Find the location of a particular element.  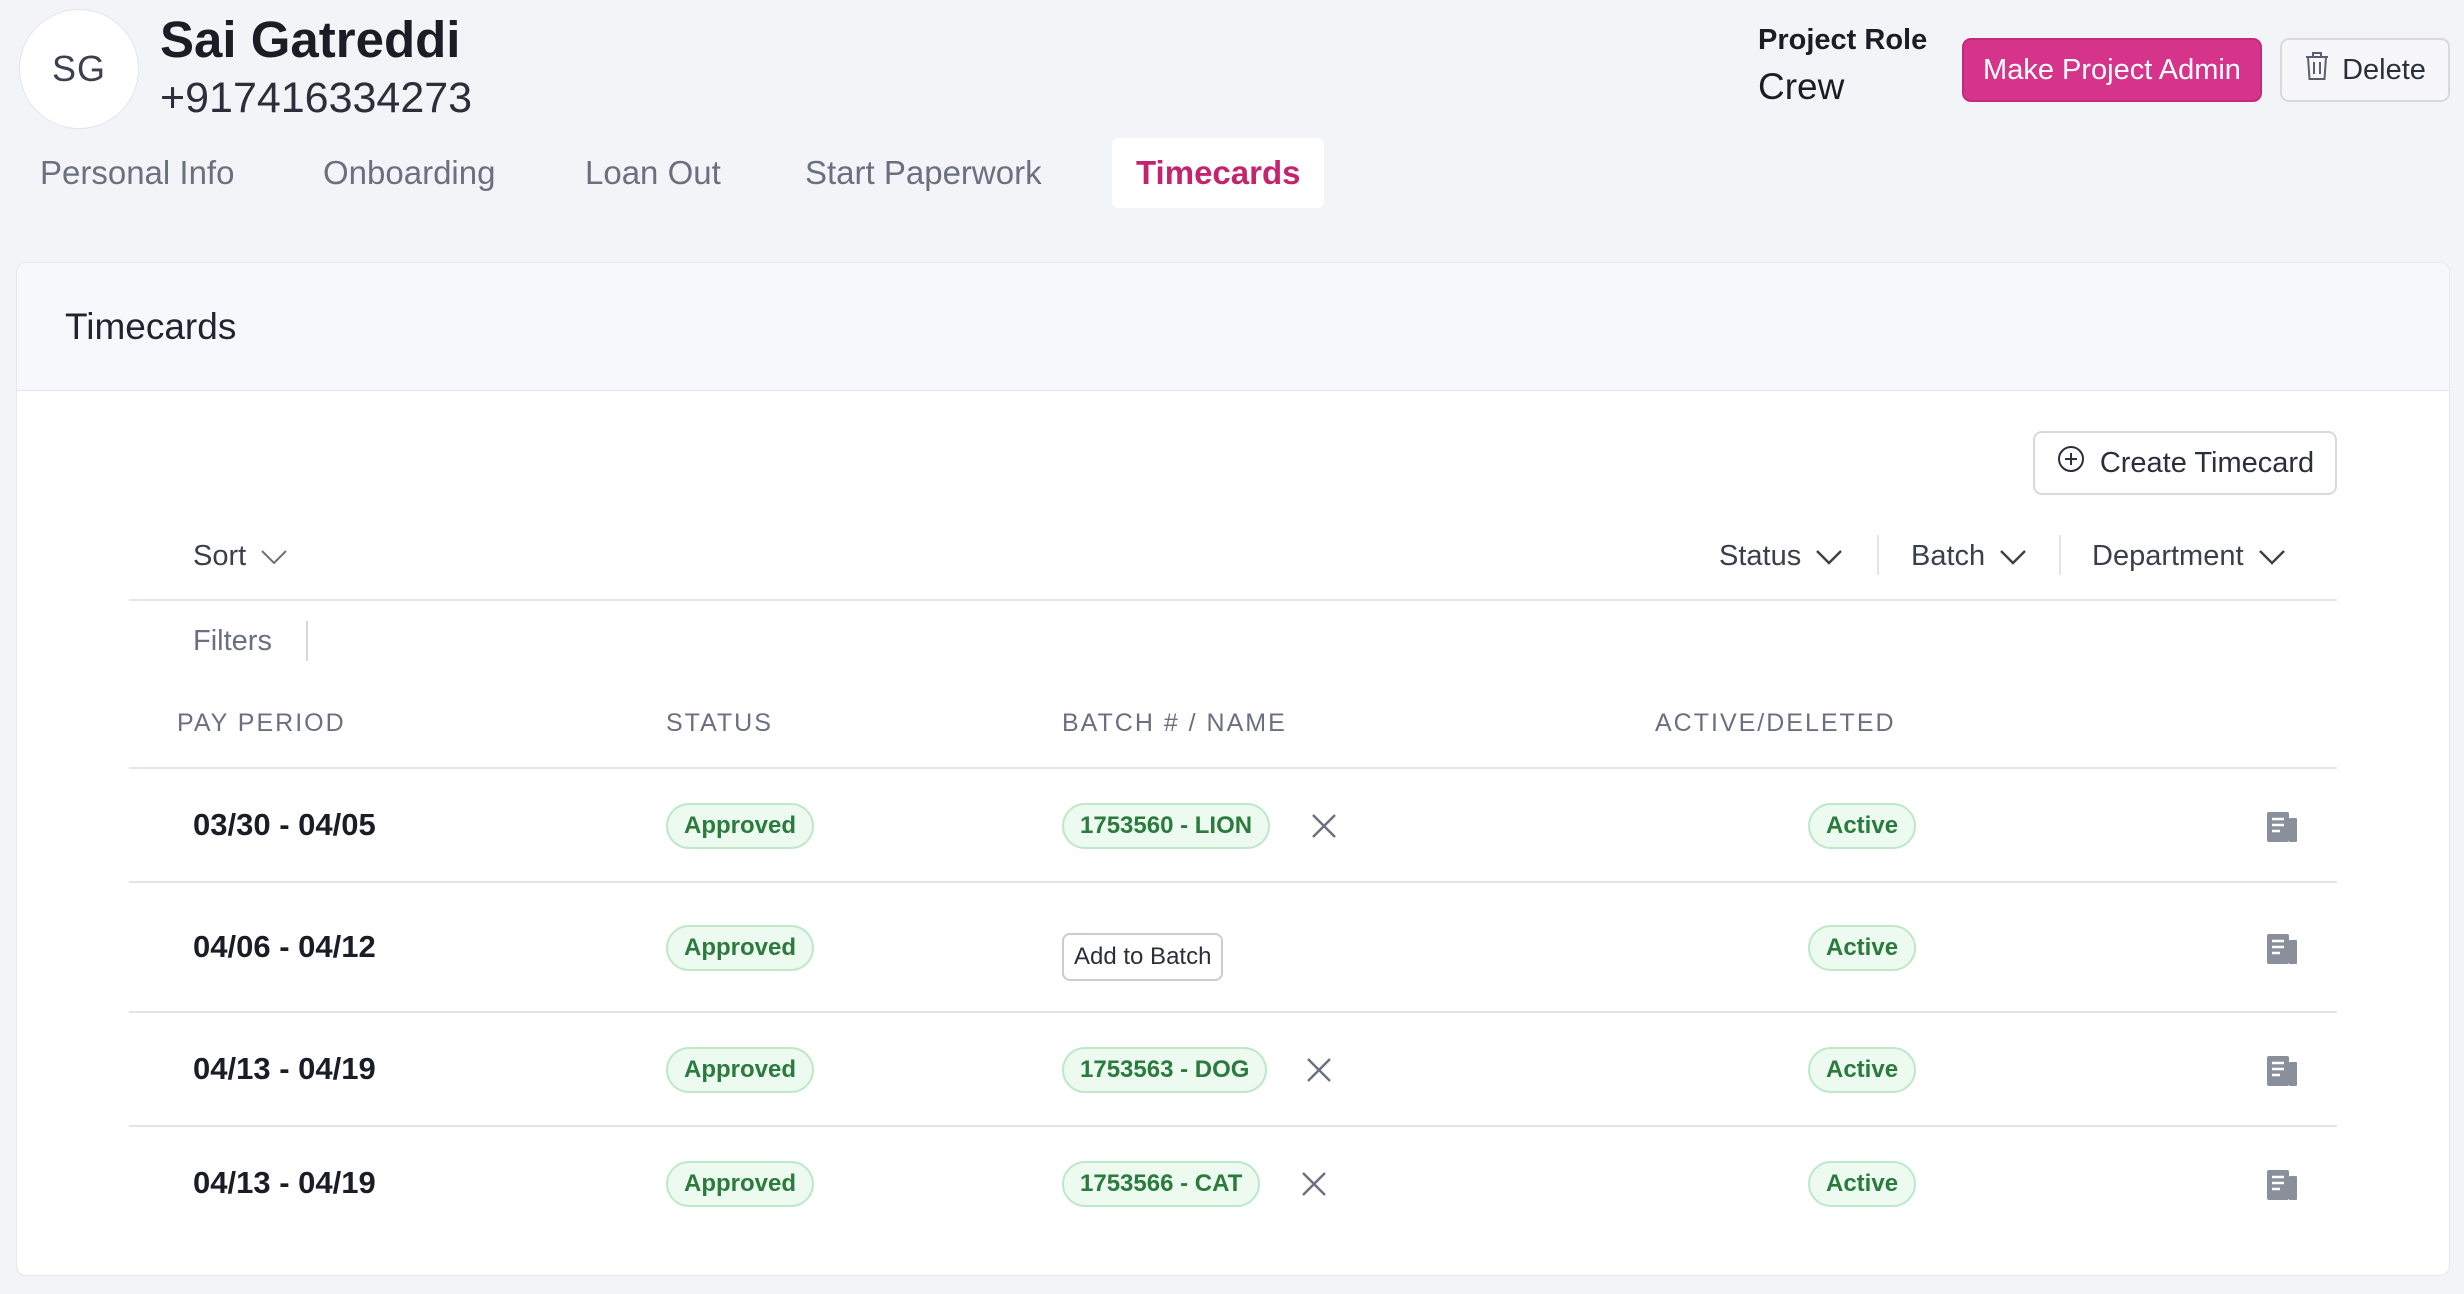

delete-button: Delete is located at coordinates (2365, 70).